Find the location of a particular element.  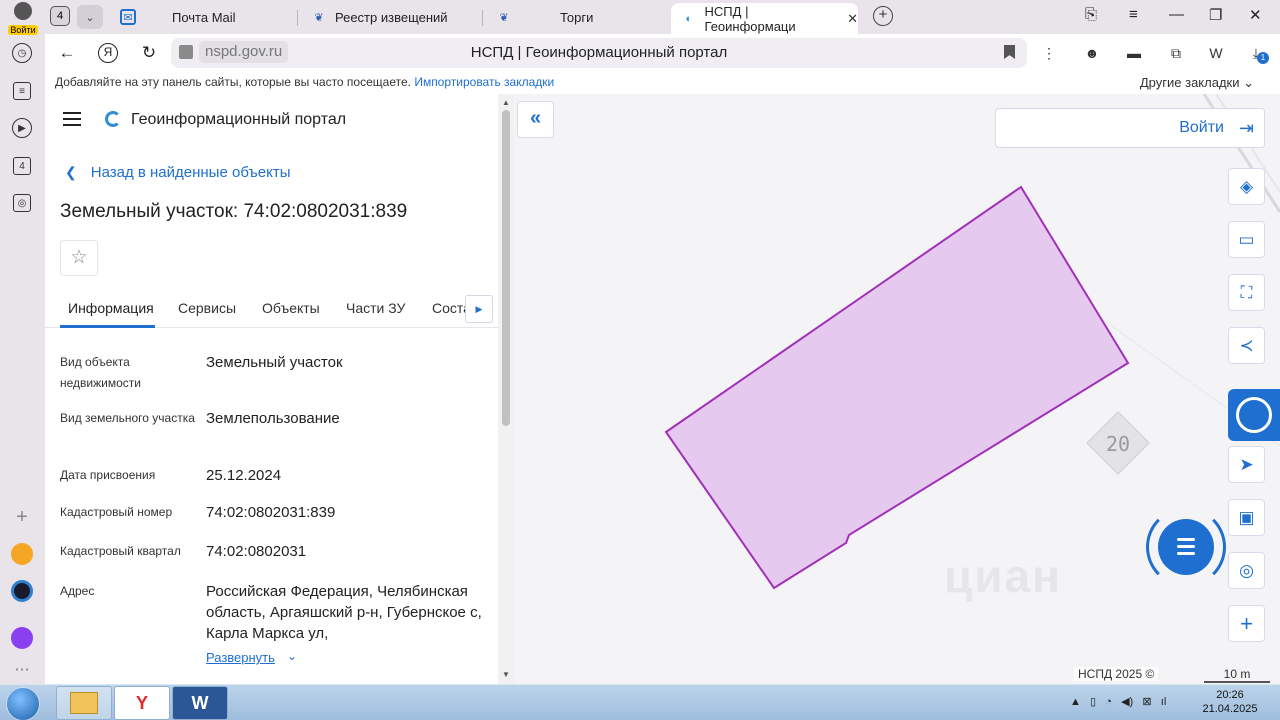

profile-login: Войти is located at coordinates (23, 18).